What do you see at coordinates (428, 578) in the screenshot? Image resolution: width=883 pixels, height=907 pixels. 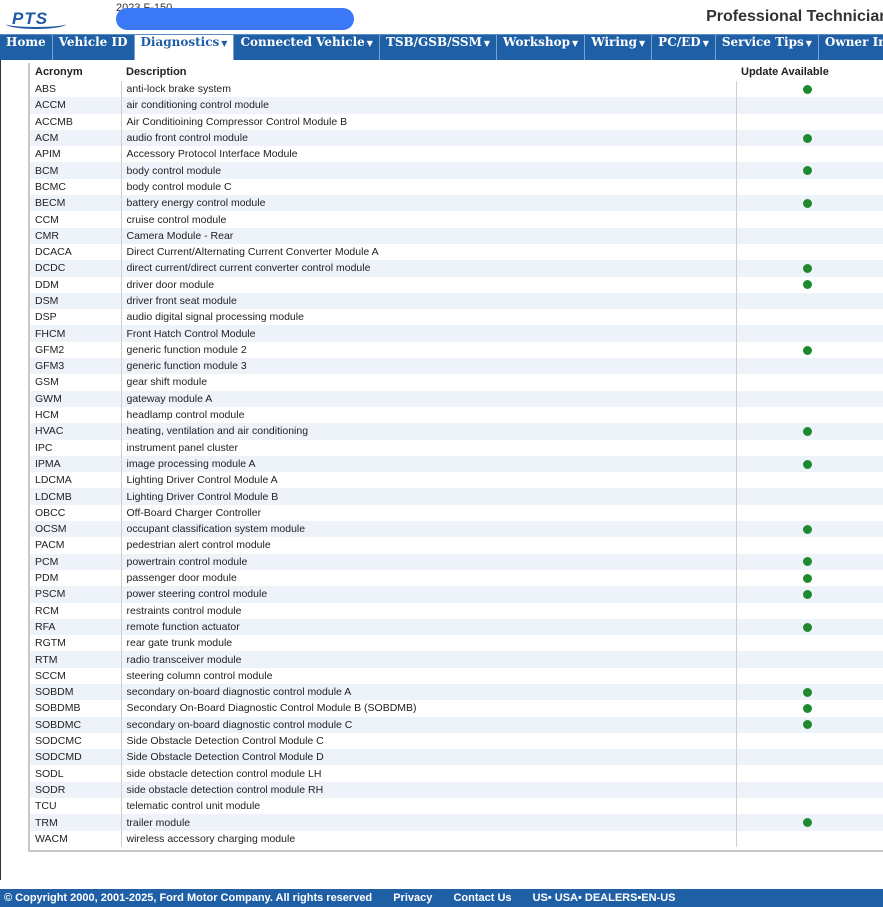 I see `module-description: passenger door module` at bounding box center [428, 578].